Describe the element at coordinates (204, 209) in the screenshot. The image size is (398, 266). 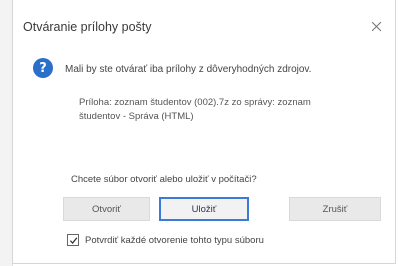
I see `save-button: Uložiť` at that location.